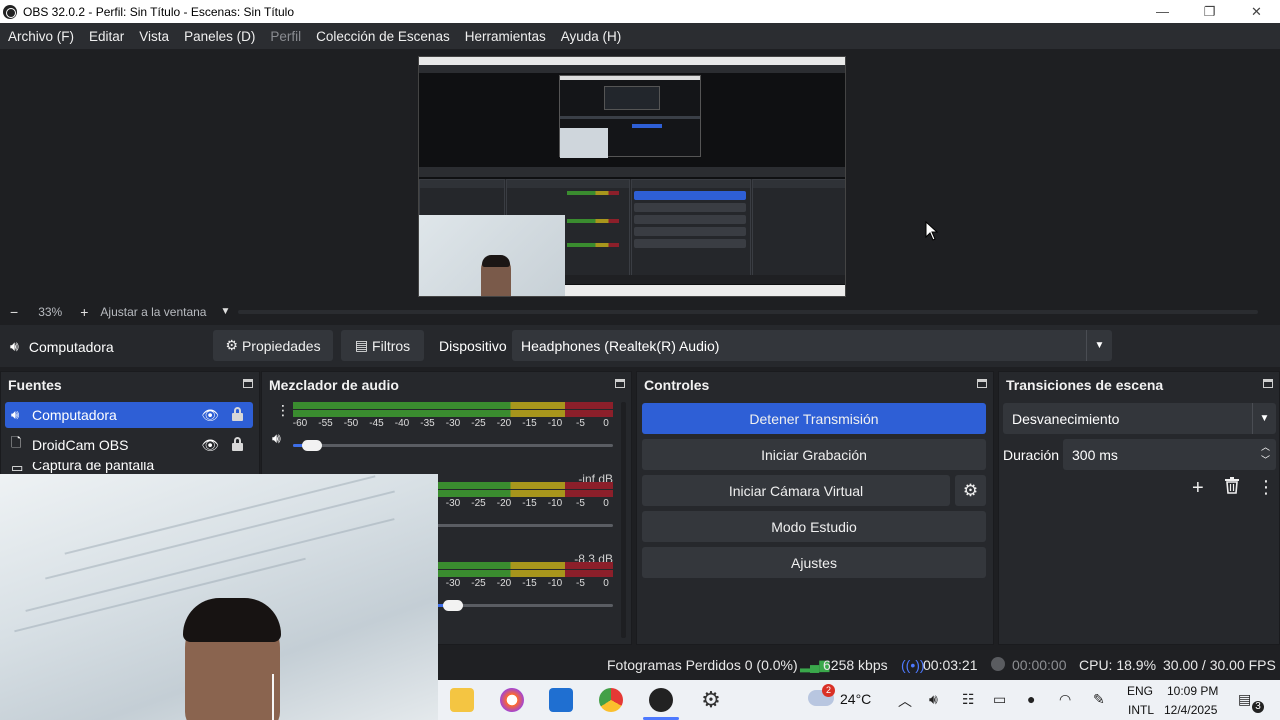 The image size is (1280, 720). What do you see at coordinates (153, 312) in the screenshot?
I see `fit-to-window-button: Ajustar a la ventana` at bounding box center [153, 312].